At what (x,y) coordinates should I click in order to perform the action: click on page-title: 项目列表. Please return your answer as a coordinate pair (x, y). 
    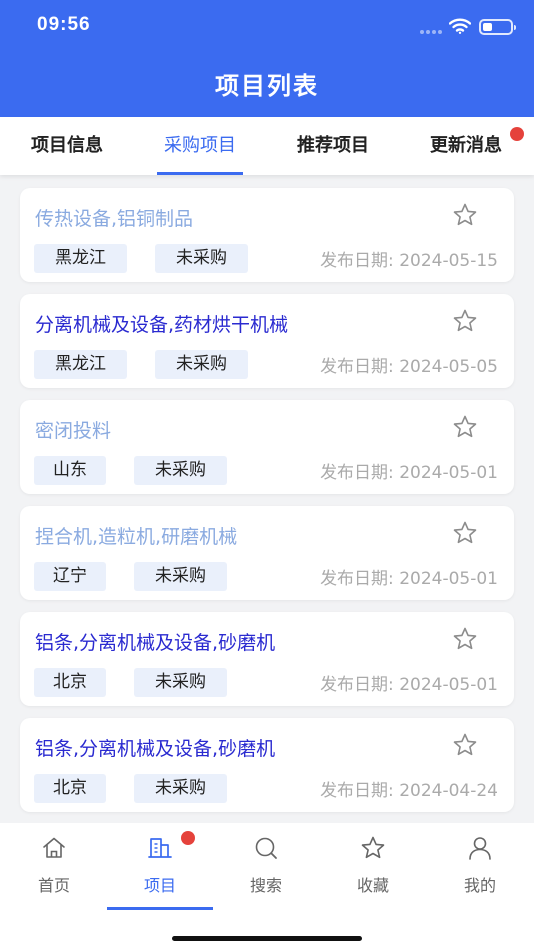
    Looking at the image, I should click on (267, 86).